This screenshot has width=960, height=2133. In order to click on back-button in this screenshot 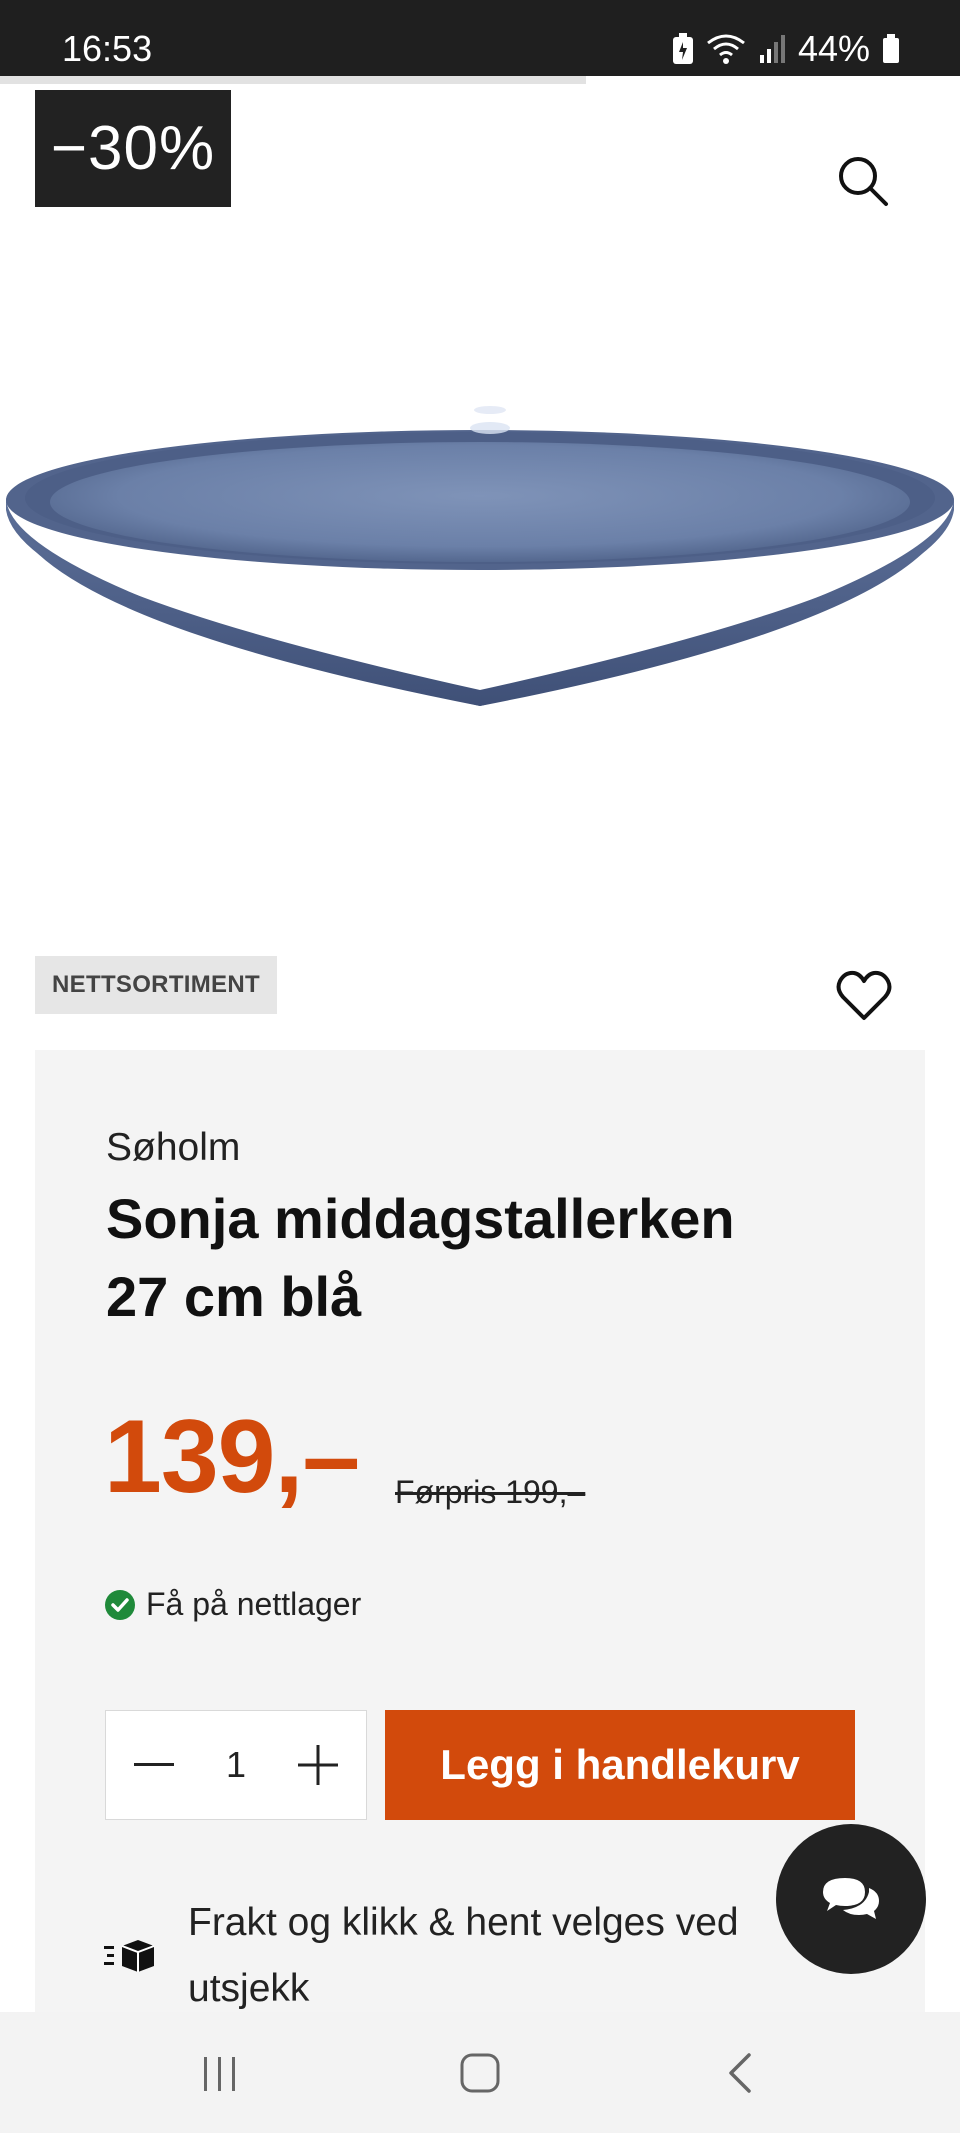, I will do `click(740, 2073)`.